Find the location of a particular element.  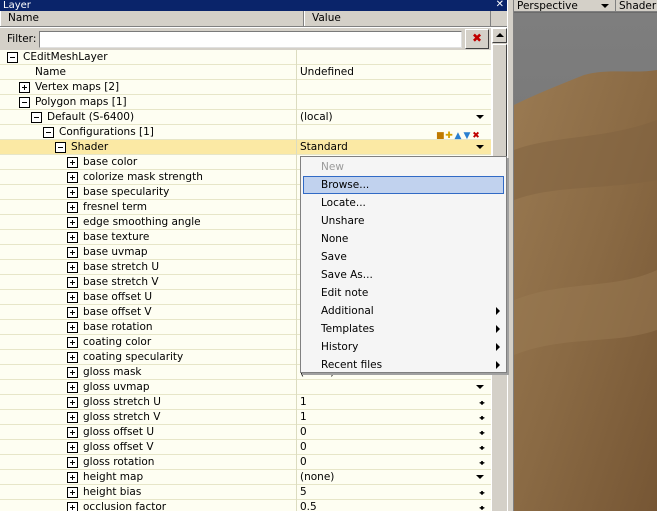

menu-item: Additional is located at coordinates (403, 311).